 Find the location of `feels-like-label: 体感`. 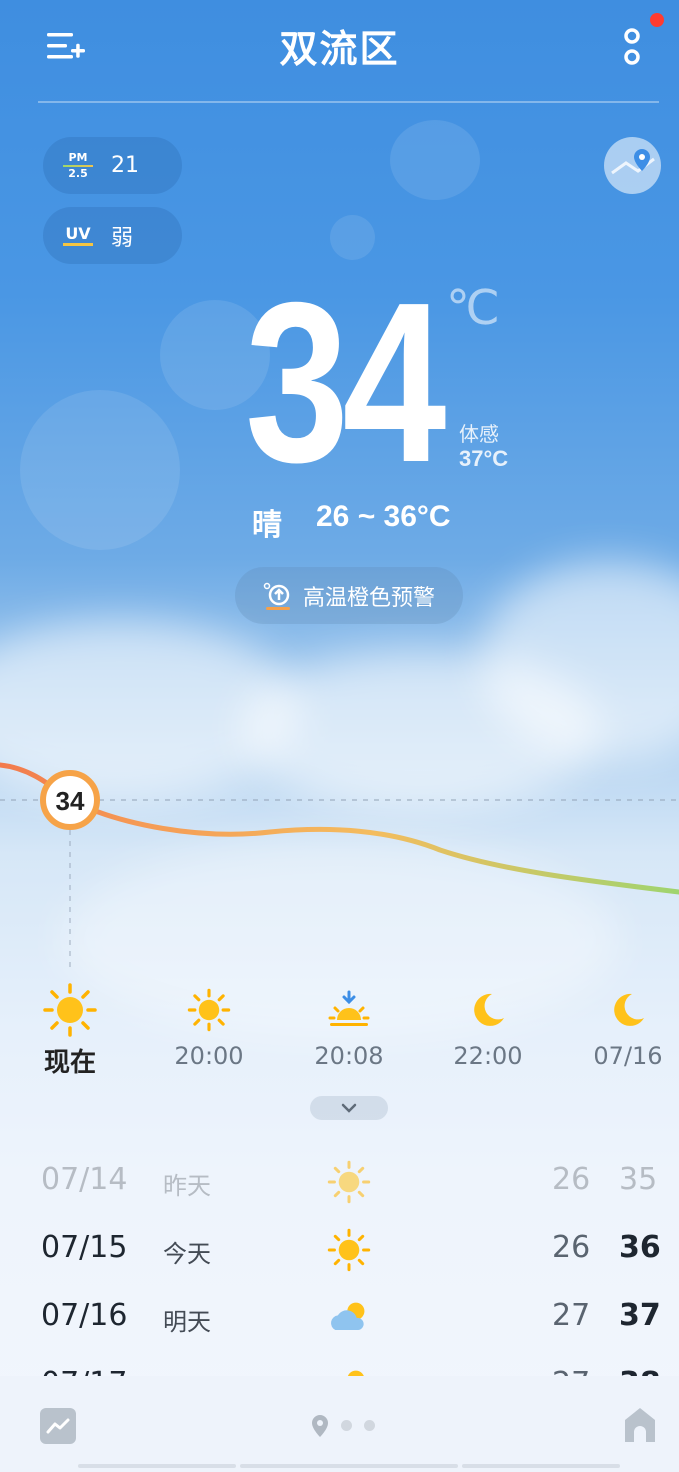

feels-like-label: 体感 is located at coordinates (479, 434).